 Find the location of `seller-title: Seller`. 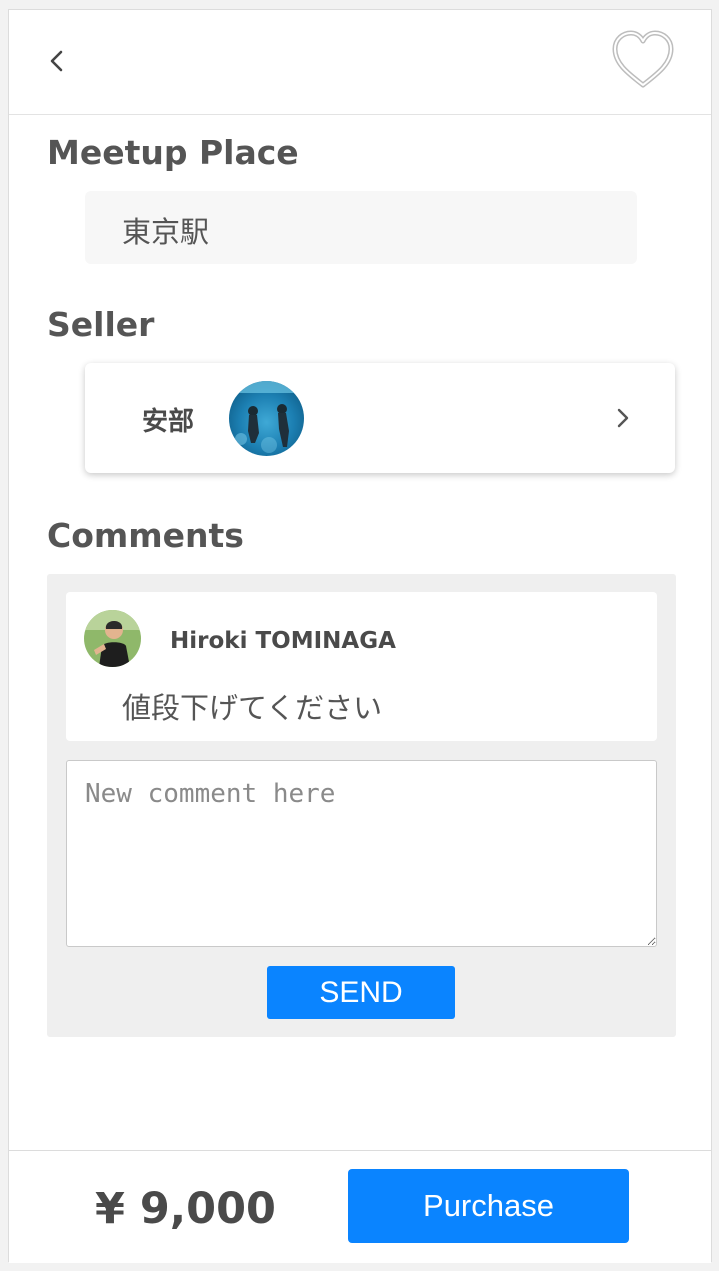

seller-title: Seller is located at coordinates (101, 324).